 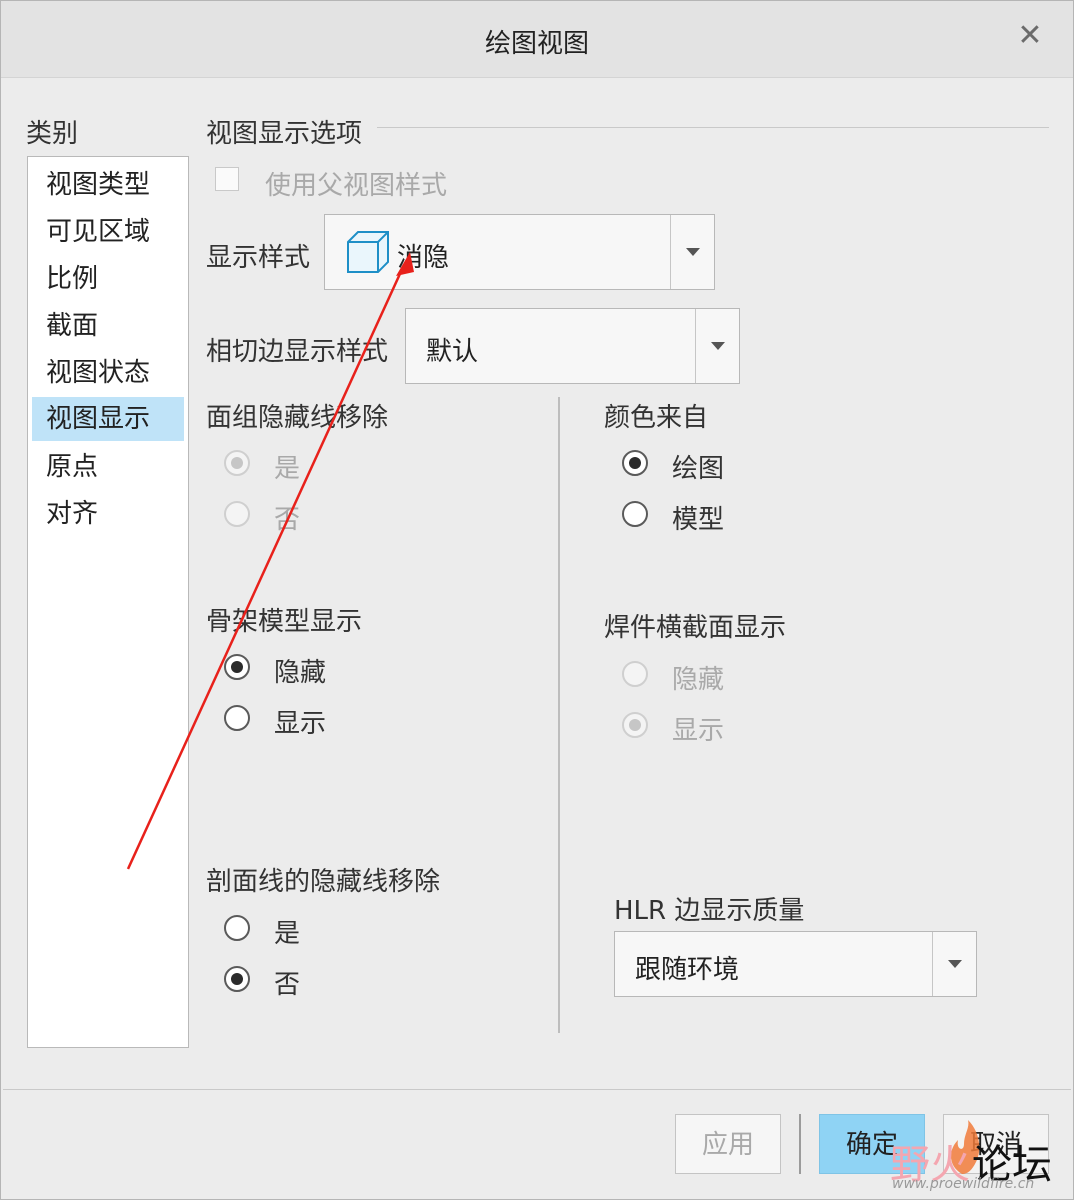 I want to click on weld-xsec-label: 焊件横截面显示, so click(x=695, y=628).